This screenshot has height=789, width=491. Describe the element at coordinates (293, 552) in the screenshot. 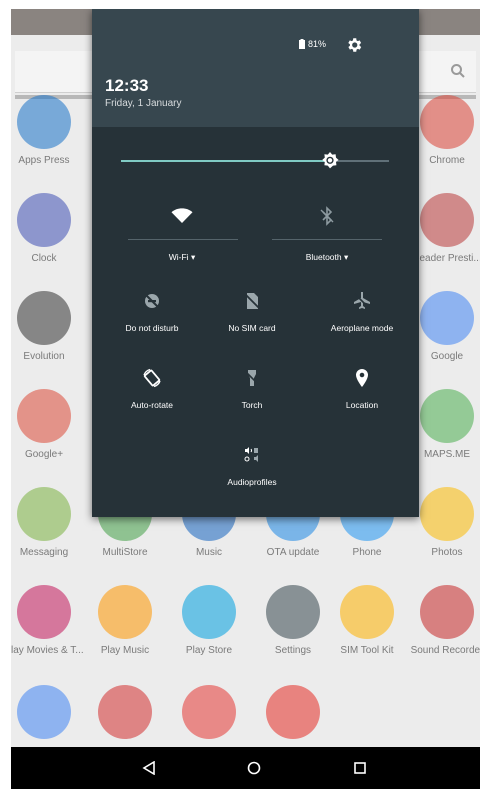

I see `app-label: OTA update` at that location.